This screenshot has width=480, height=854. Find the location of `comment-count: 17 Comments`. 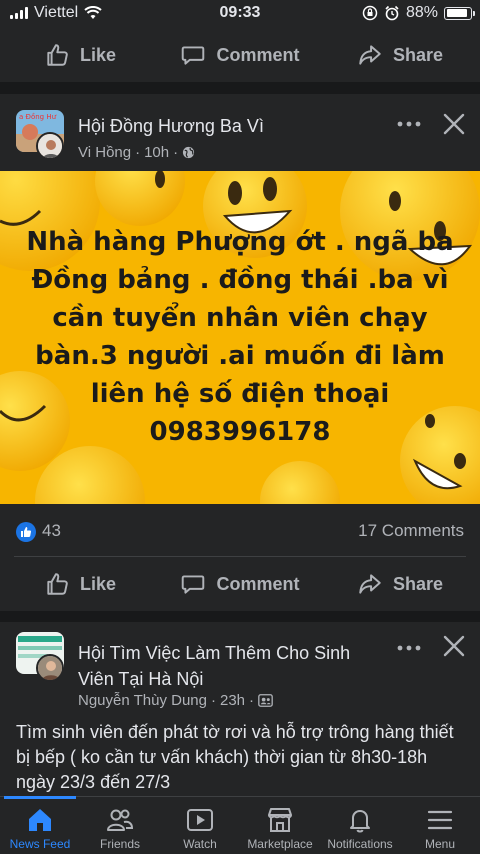

comment-count: 17 Comments is located at coordinates (411, 531).